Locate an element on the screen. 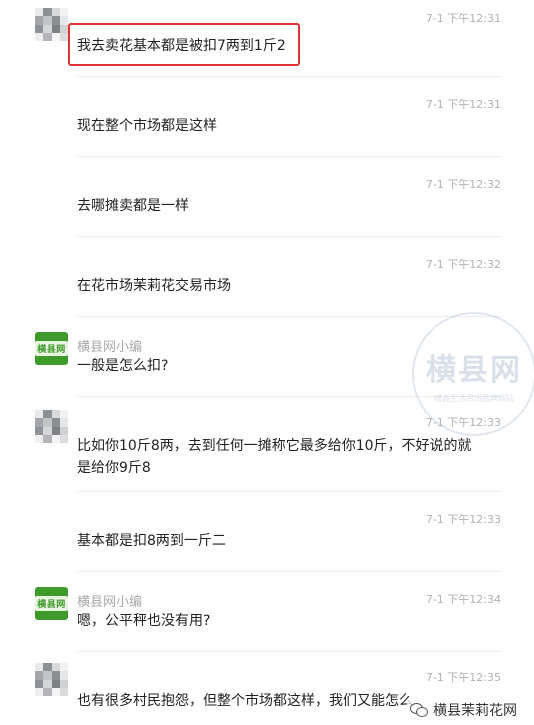  message-text: 在花市场茉莉花交易市场 is located at coordinates (154, 286).